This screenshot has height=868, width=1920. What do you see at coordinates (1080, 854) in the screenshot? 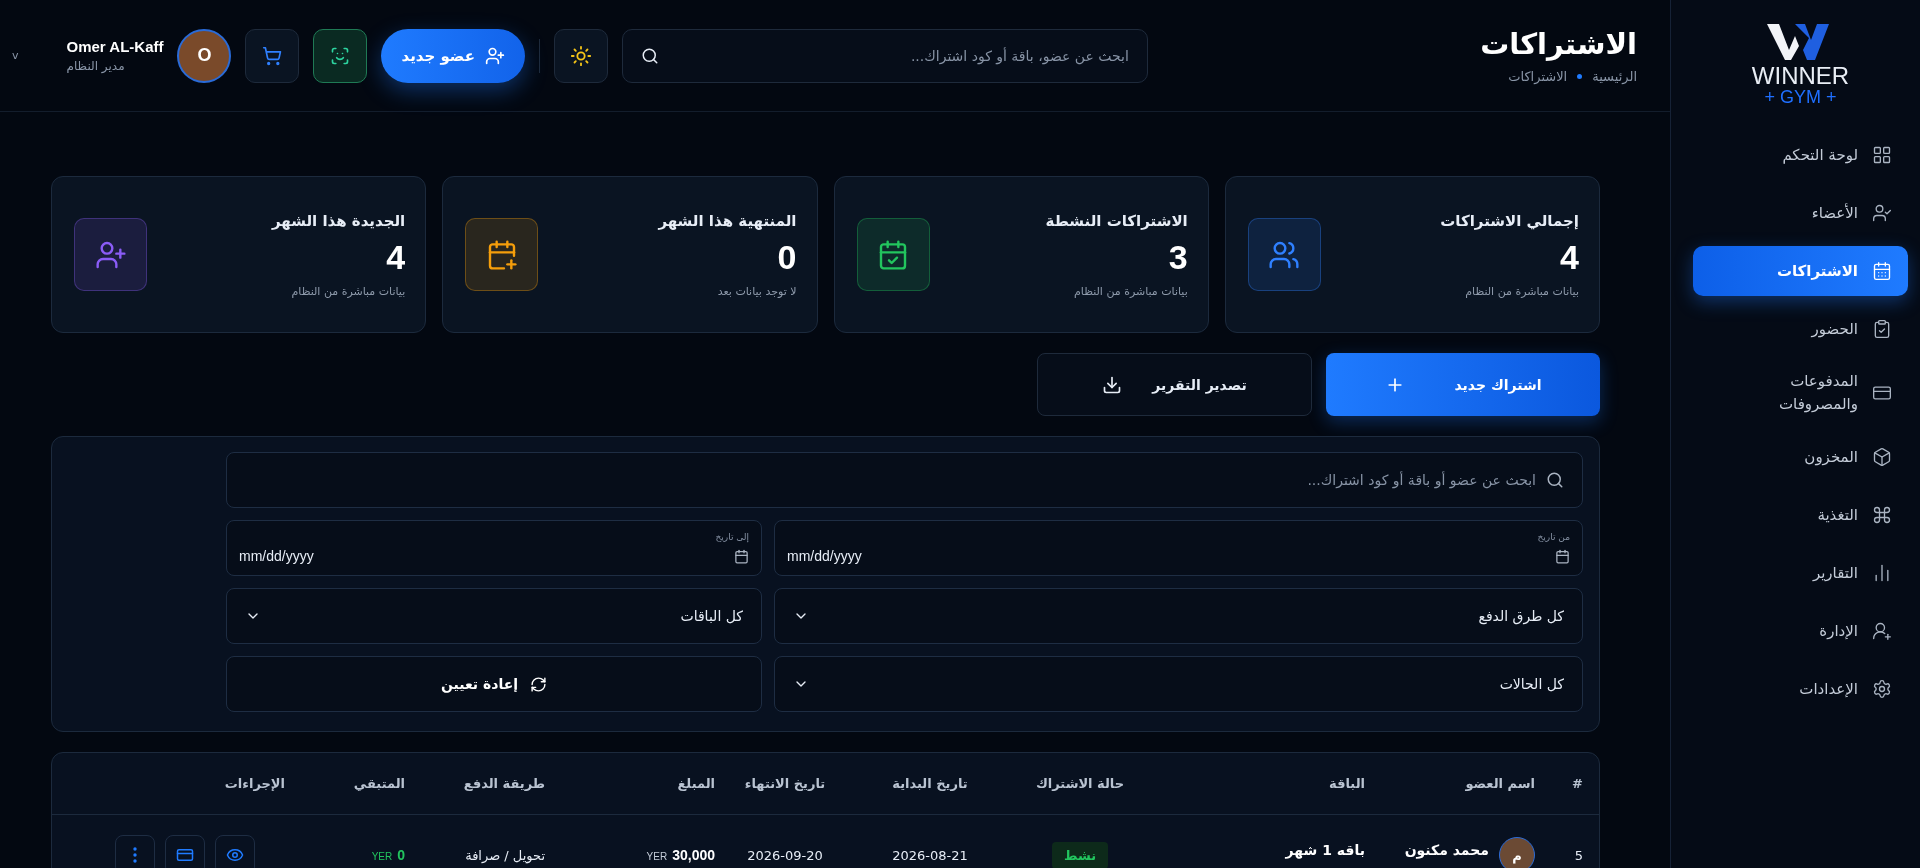
I see `status-badge: نشط` at bounding box center [1080, 854].